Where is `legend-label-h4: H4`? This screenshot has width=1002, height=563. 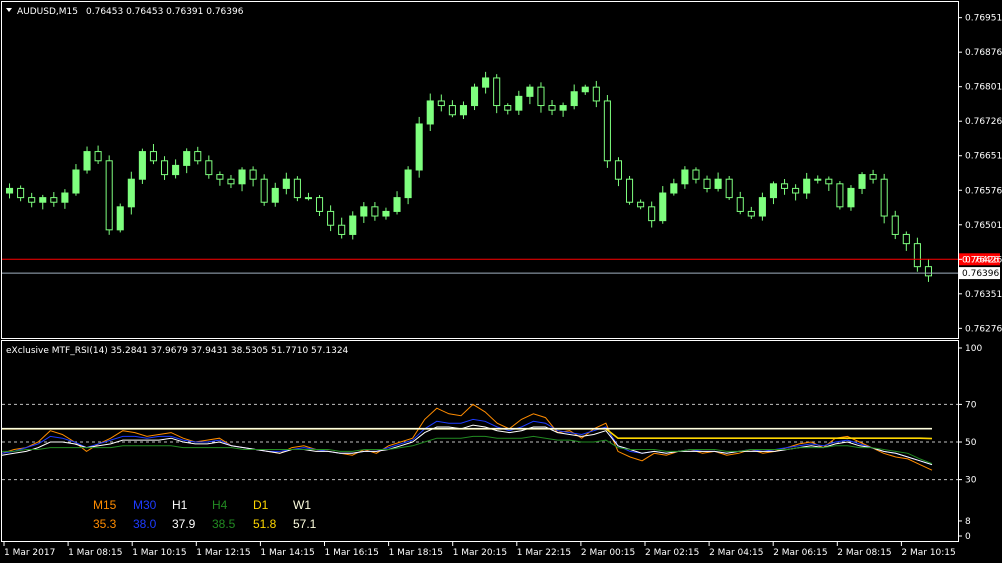
legend-label-h4: H4 is located at coordinates (220, 505).